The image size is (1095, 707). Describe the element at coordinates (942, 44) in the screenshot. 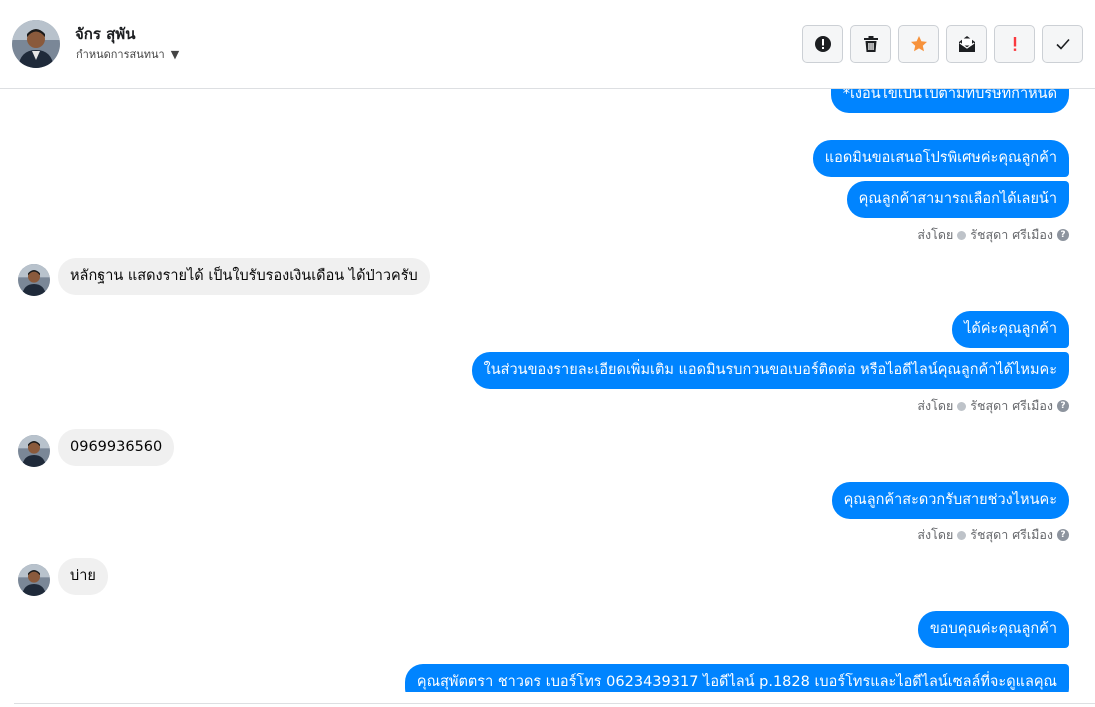

I see `action-toolbar` at that location.